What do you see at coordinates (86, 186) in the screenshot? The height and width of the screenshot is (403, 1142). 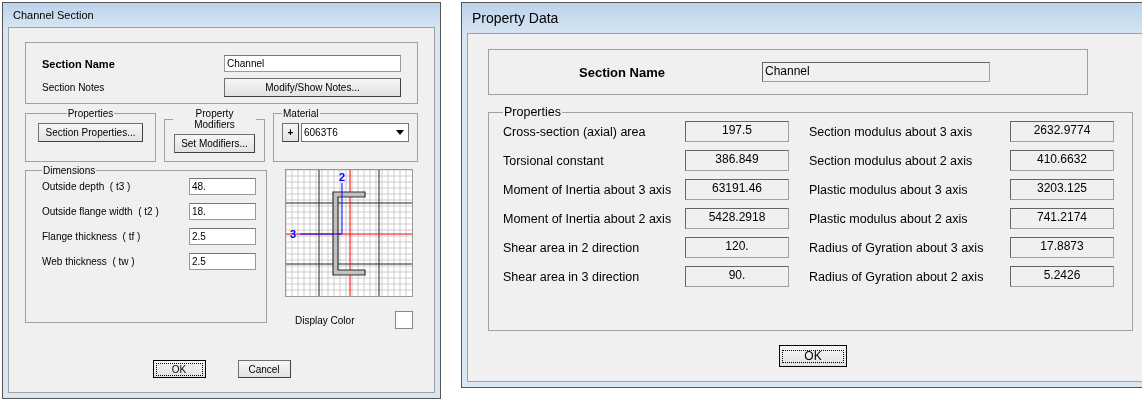 I see `field-label: Outside depth ( t3 )` at bounding box center [86, 186].